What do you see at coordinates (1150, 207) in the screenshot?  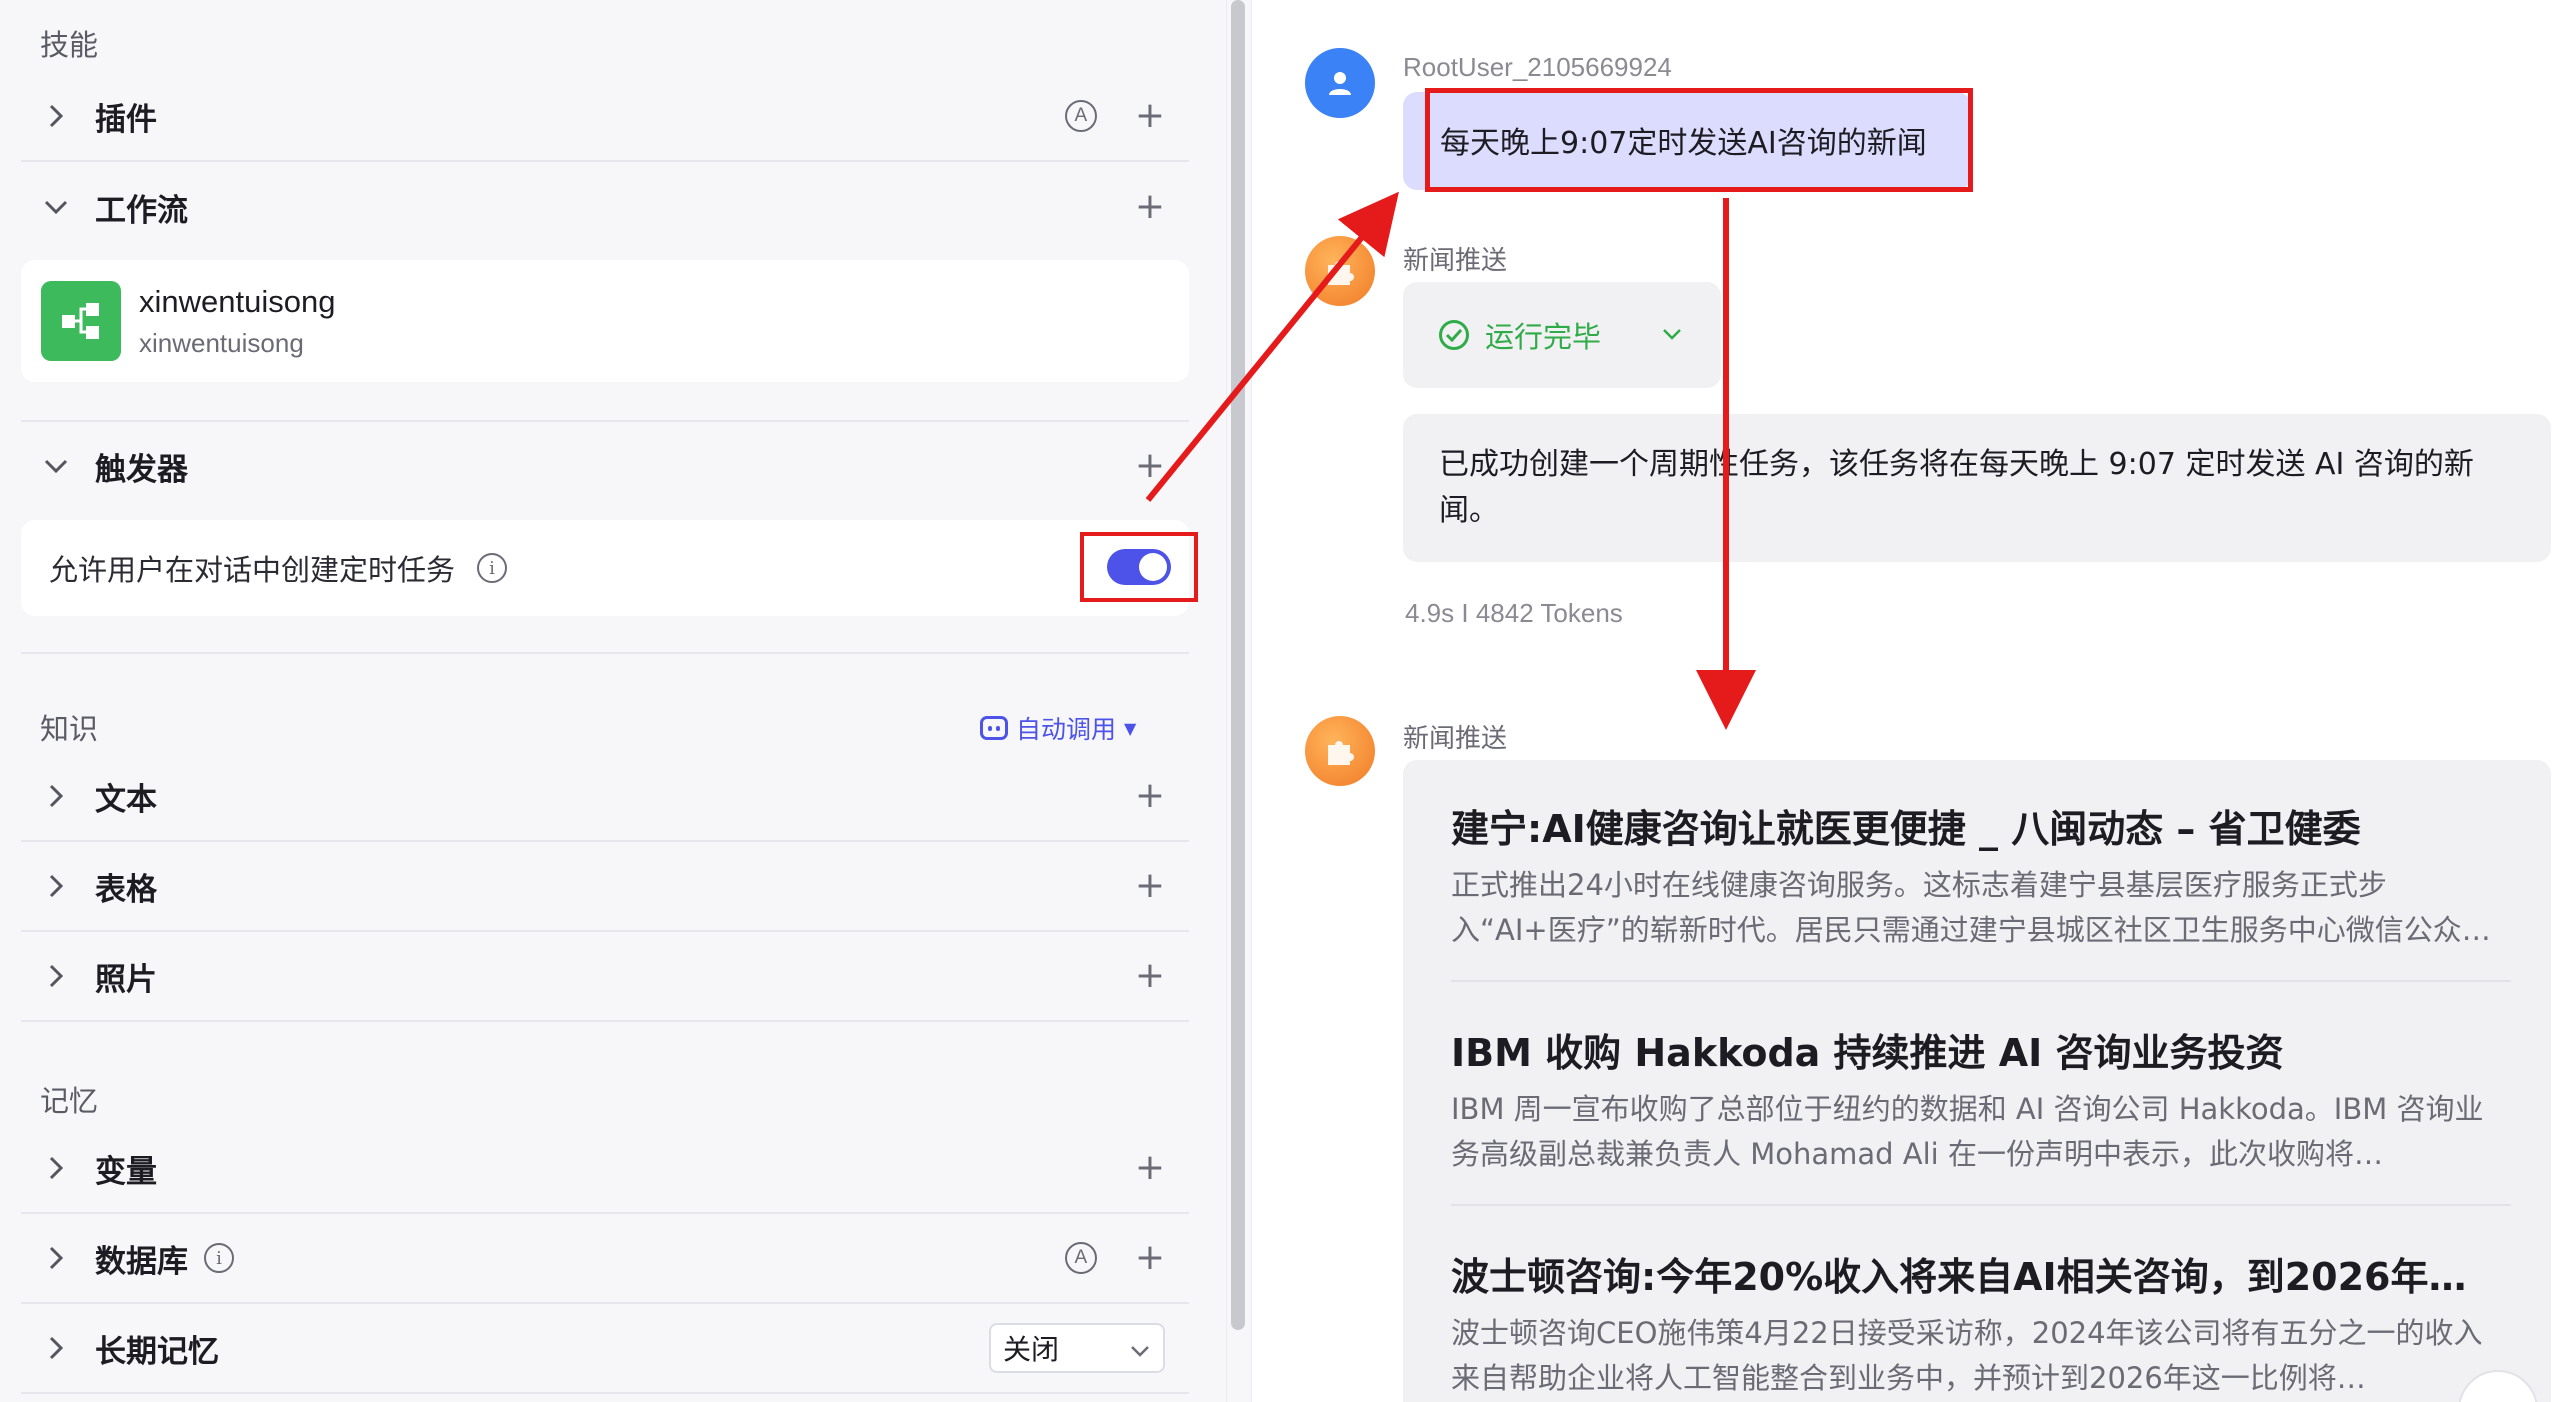 I see `add-workflow-icon: +` at bounding box center [1150, 207].